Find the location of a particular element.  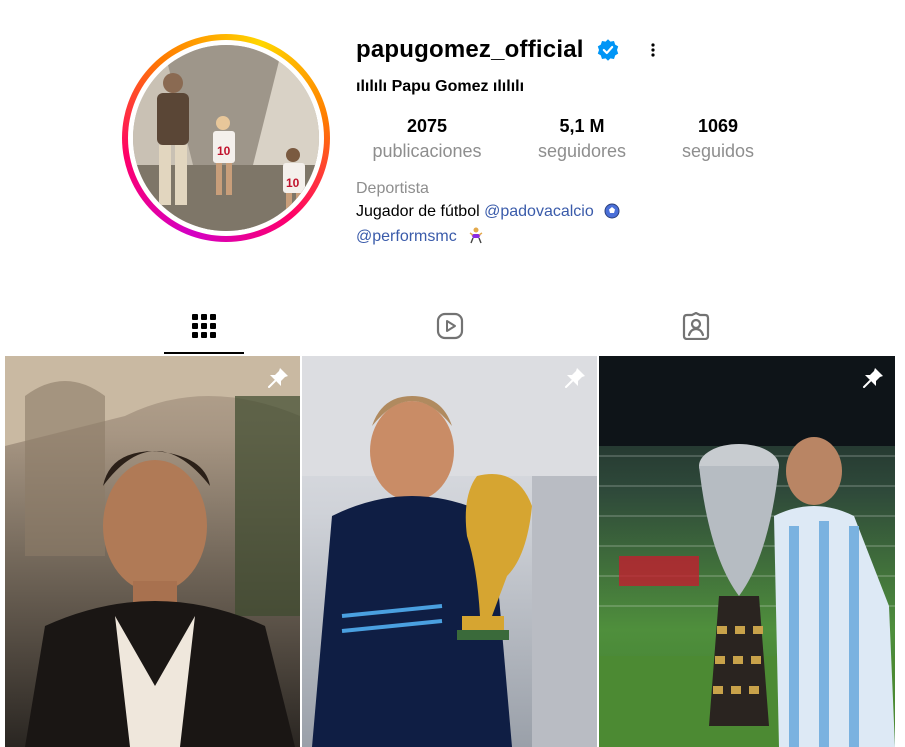

tab-reels is located at coordinates (450, 326).